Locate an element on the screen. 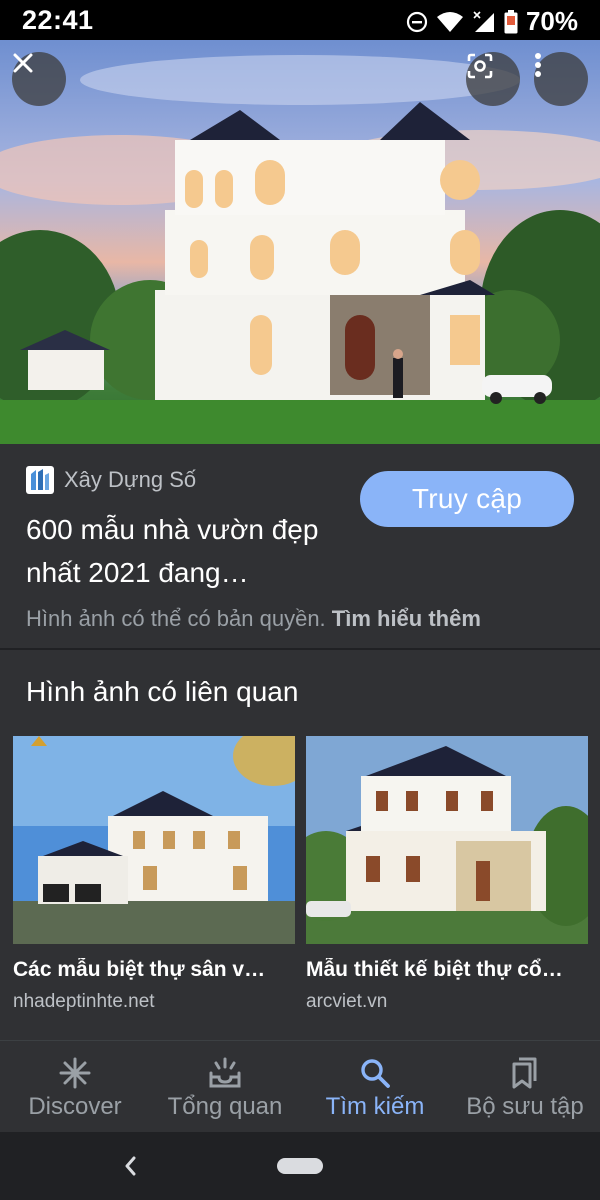  learn-more-link: Tìm hiểu thêm is located at coordinates (406, 618).